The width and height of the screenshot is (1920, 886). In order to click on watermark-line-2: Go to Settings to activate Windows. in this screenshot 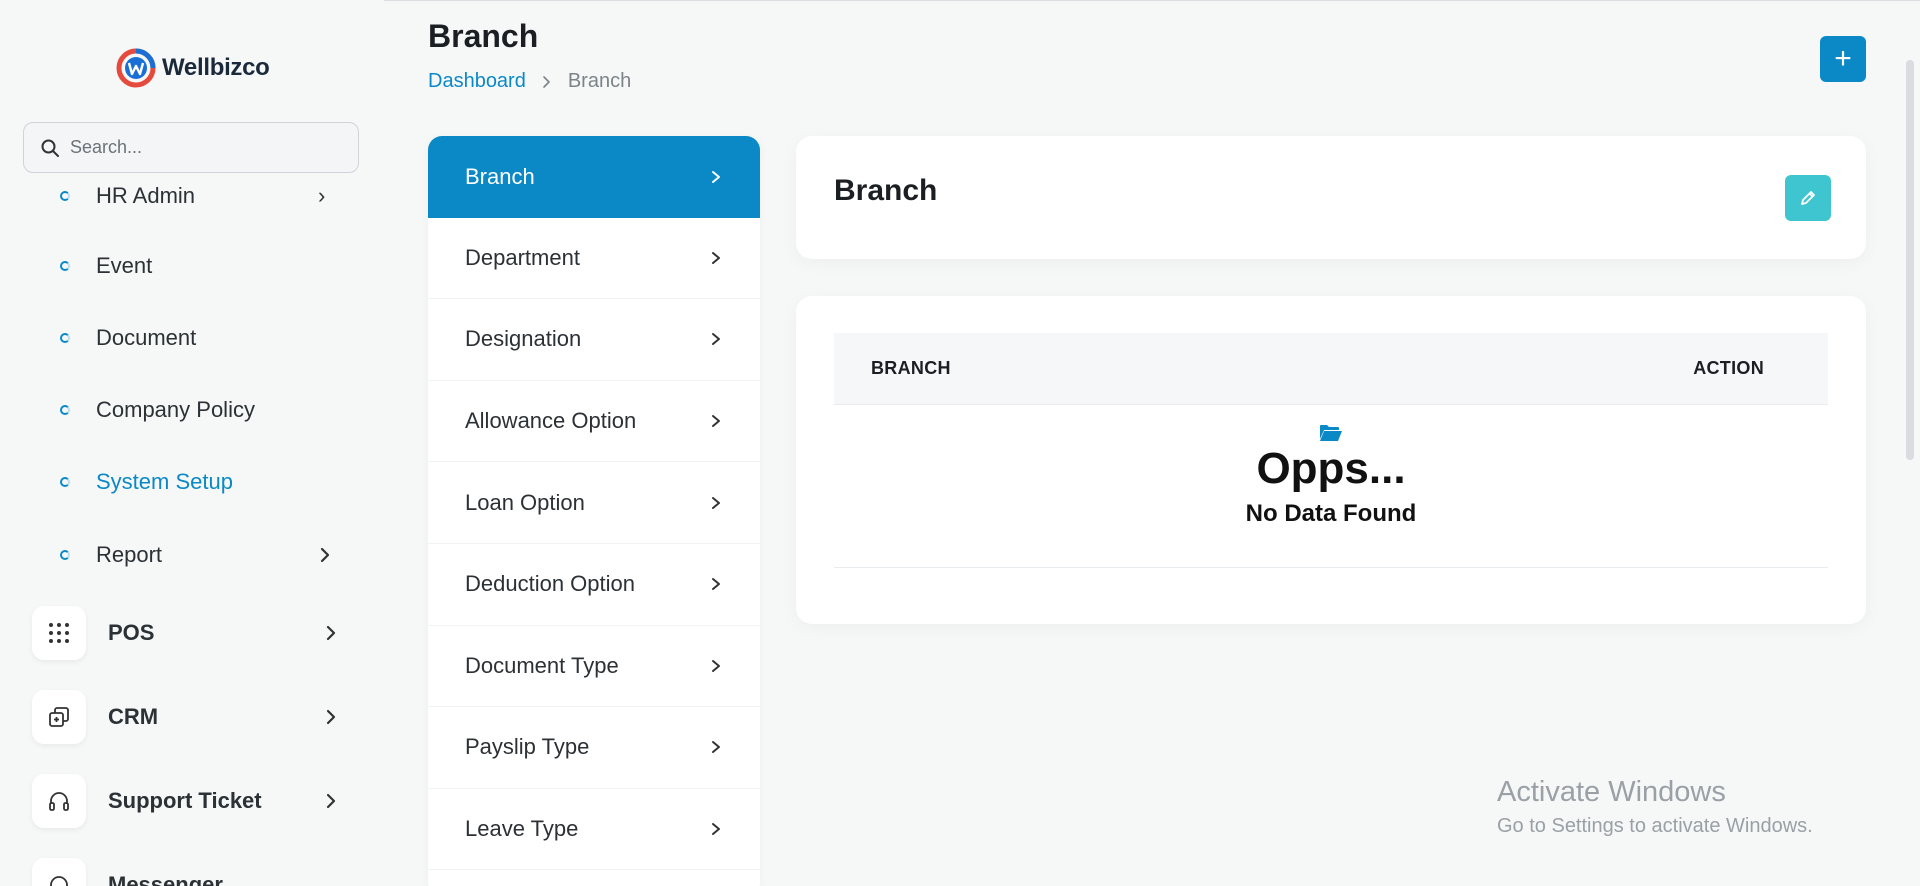, I will do `click(1655, 826)`.